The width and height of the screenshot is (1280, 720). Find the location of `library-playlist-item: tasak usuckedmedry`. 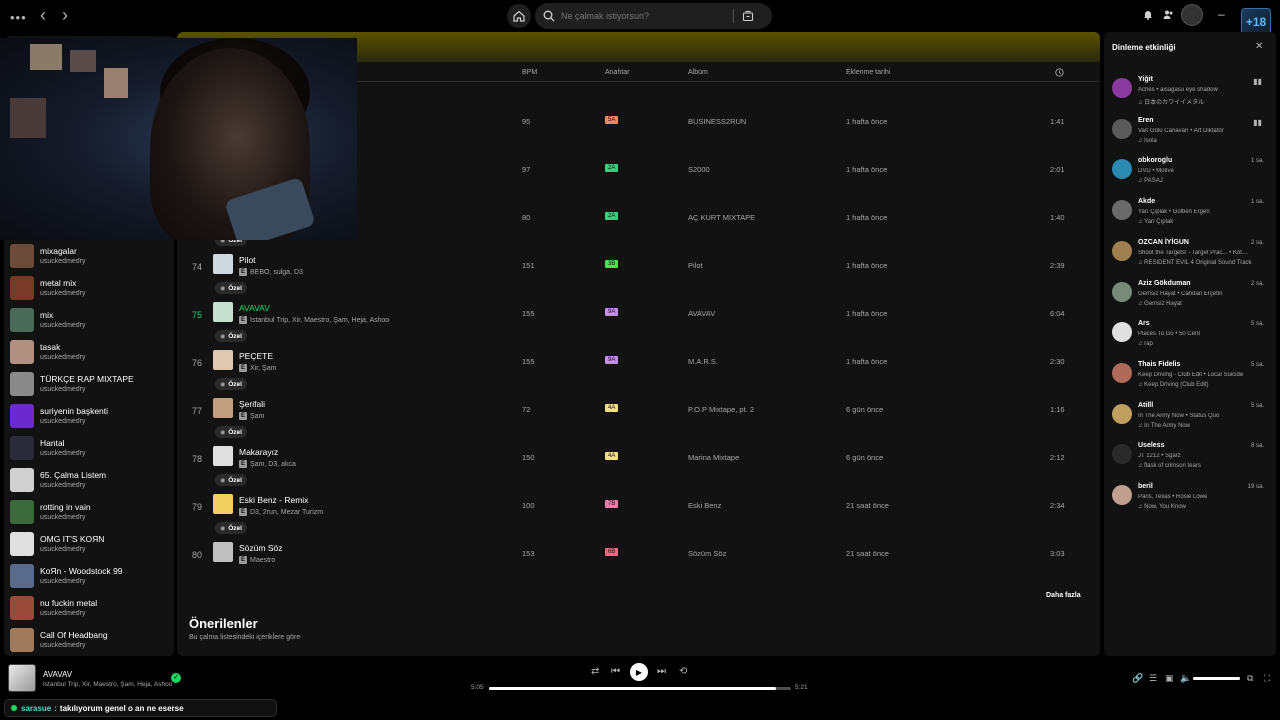

library-playlist-item: tasak usuckedmedry is located at coordinates (90, 352).